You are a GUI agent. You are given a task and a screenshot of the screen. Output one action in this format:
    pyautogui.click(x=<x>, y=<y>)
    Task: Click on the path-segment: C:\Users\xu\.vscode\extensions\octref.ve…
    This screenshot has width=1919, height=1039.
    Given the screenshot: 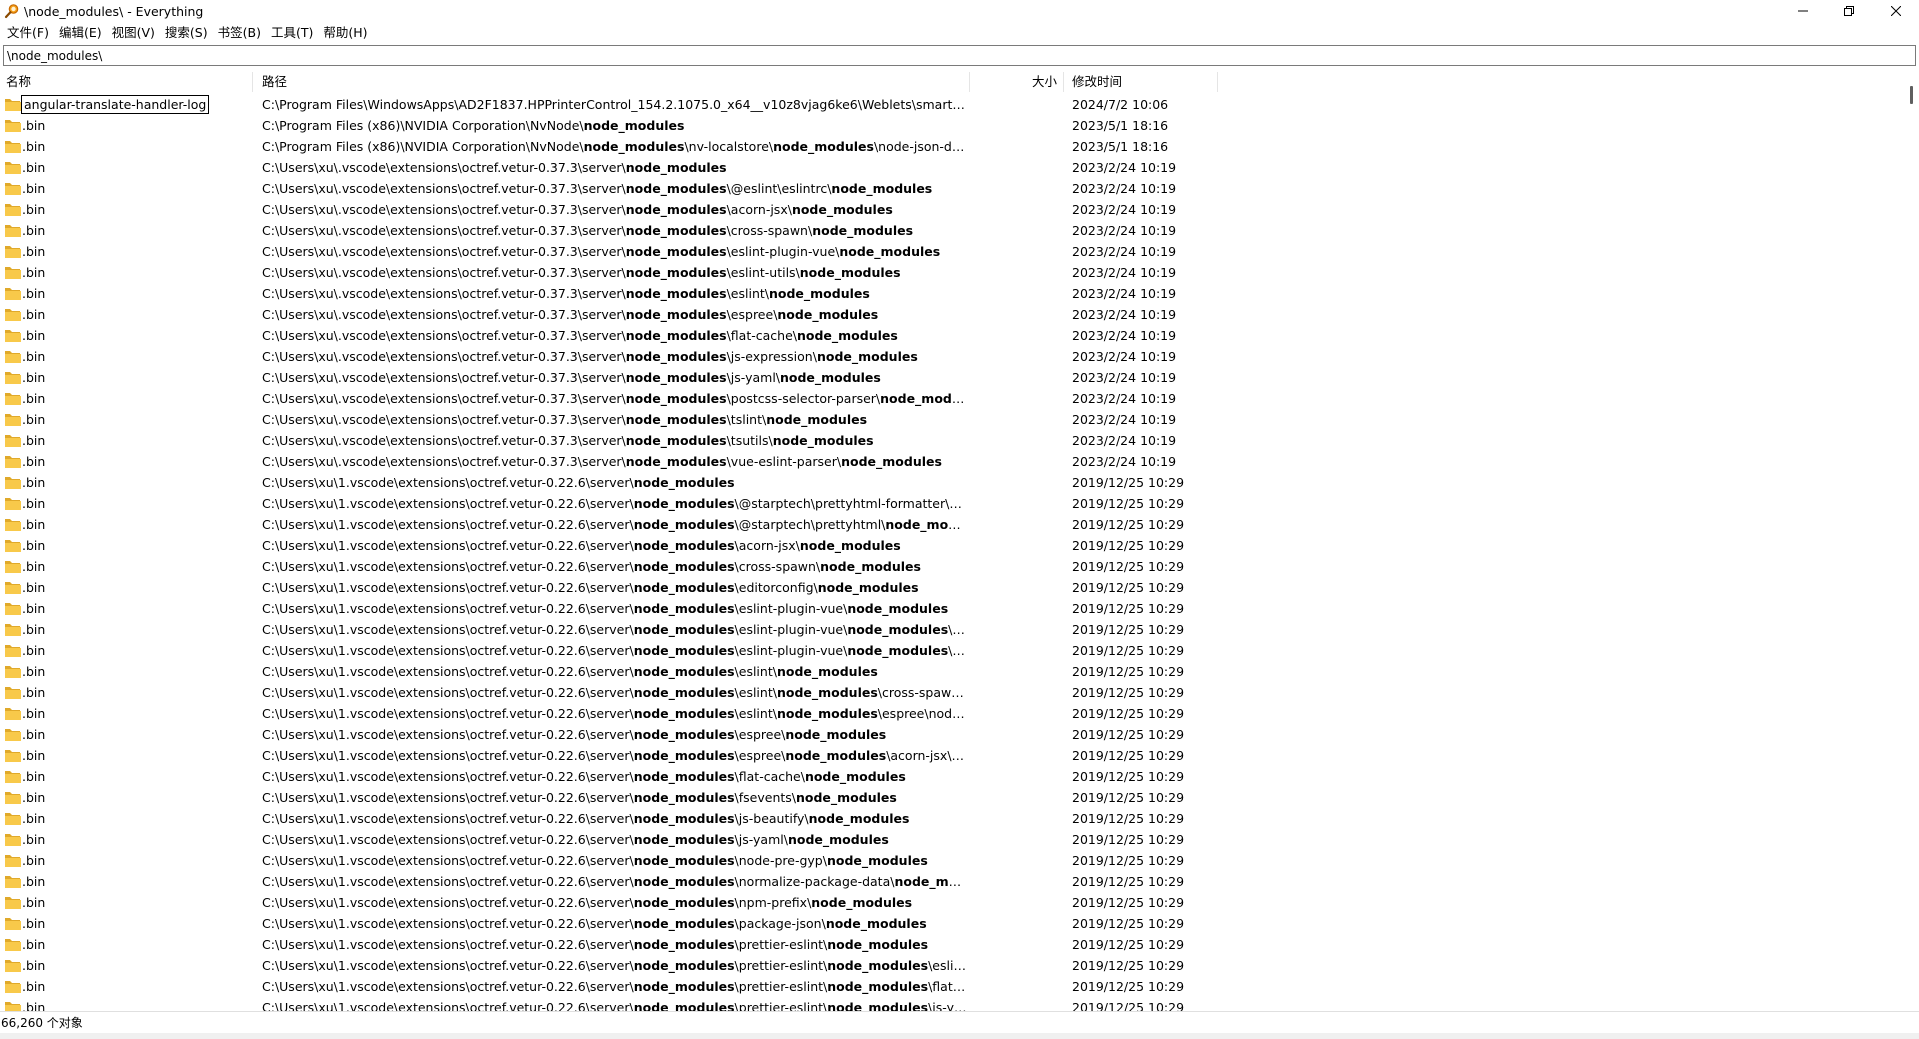 What is the action you would take?
    pyautogui.click(x=444, y=398)
    